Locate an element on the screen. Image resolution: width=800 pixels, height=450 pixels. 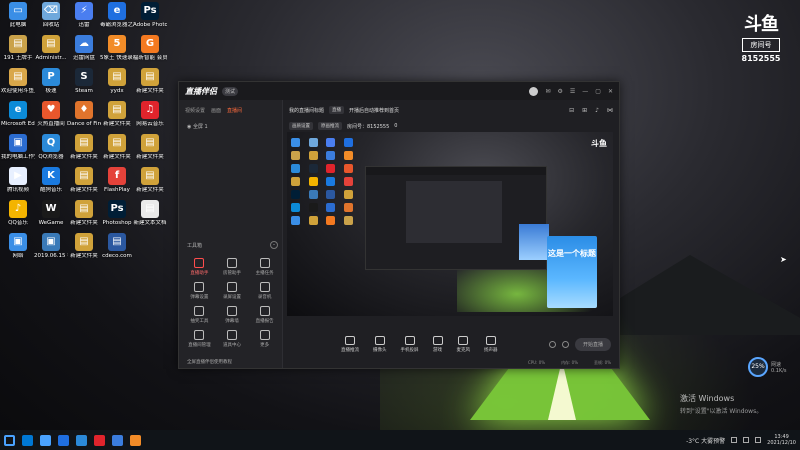
tab-2: 直播间 is located at coordinates (234, 110).